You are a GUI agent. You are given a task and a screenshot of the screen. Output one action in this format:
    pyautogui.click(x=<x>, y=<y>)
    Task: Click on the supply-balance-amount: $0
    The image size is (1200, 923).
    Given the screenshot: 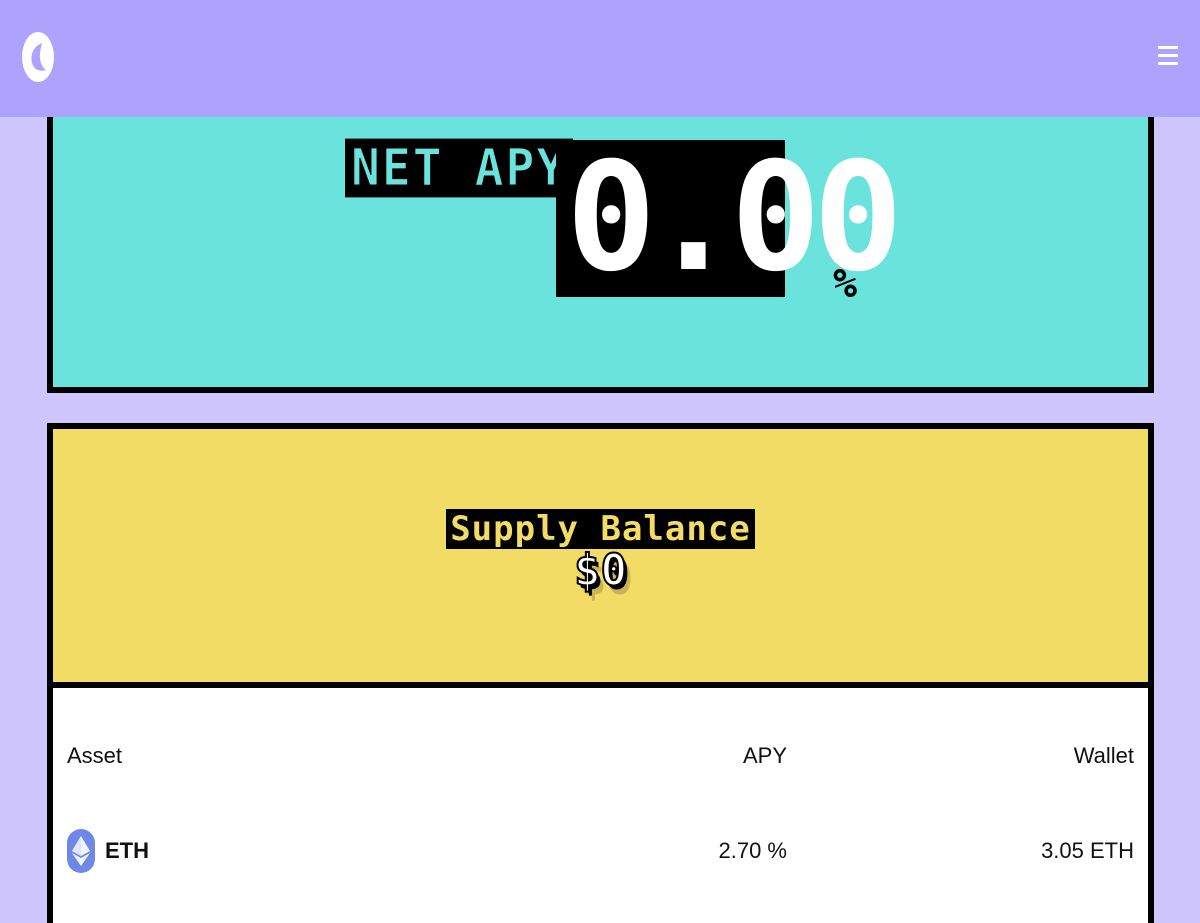 What is the action you would take?
    pyautogui.click(x=600, y=570)
    